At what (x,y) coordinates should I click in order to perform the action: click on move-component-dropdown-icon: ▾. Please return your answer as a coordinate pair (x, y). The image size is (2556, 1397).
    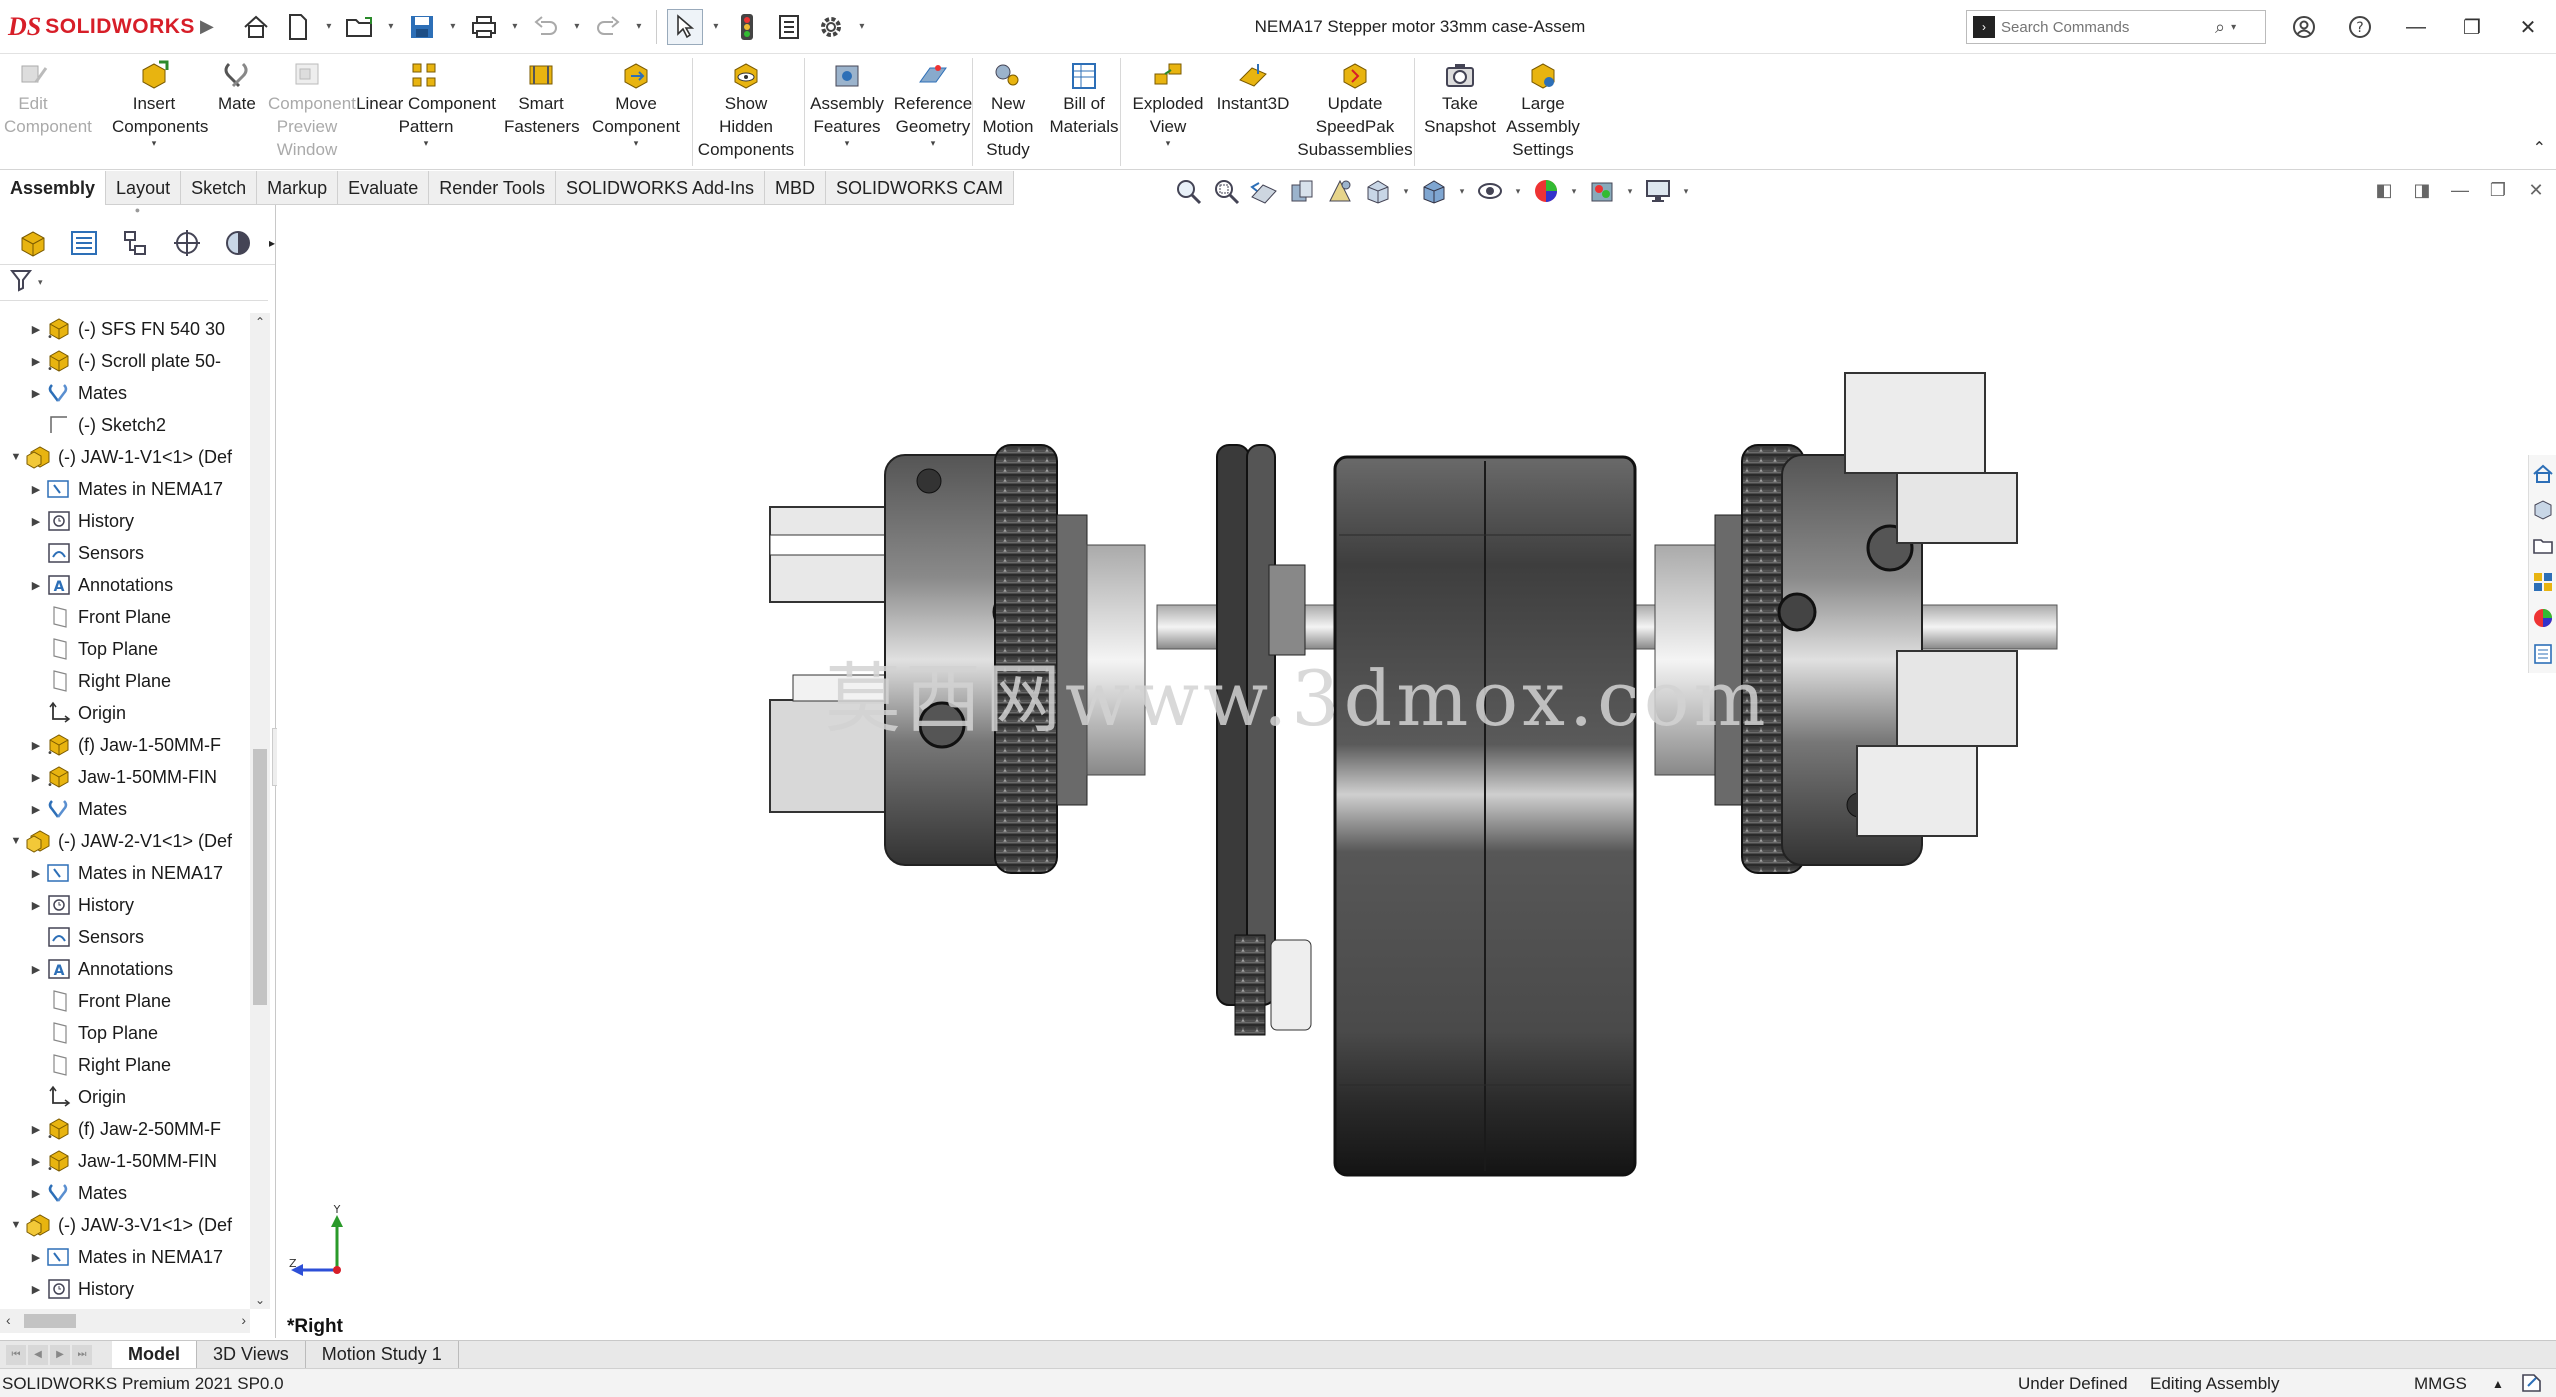
    Looking at the image, I should click on (636, 143).